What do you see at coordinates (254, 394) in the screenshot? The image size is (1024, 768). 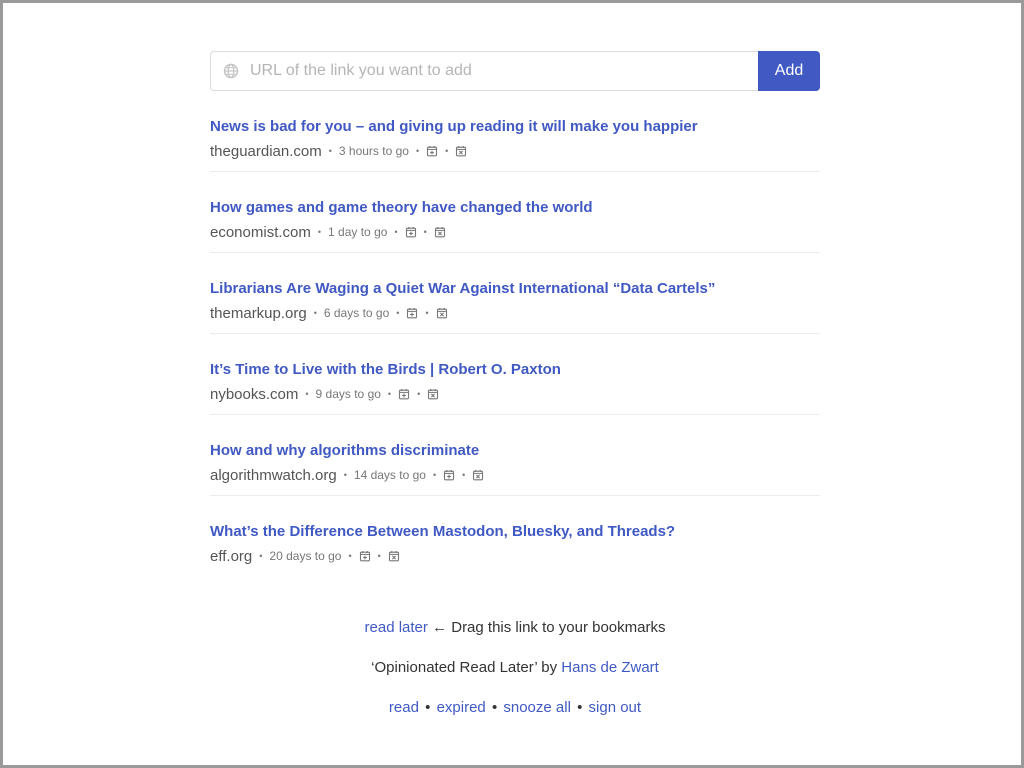 I see `item-domain: nybooks.com` at bounding box center [254, 394].